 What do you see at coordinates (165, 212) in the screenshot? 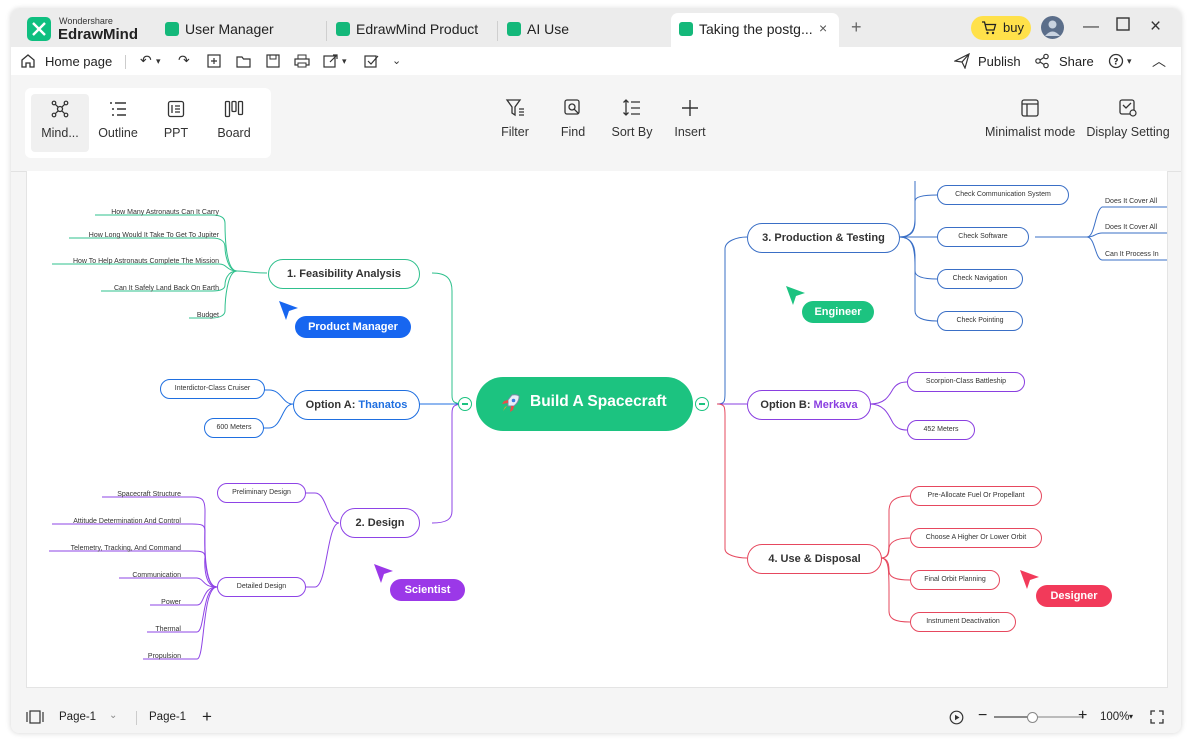
I see `feasibility-item: How Many Astronauts Can It Carry` at bounding box center [165, 212].